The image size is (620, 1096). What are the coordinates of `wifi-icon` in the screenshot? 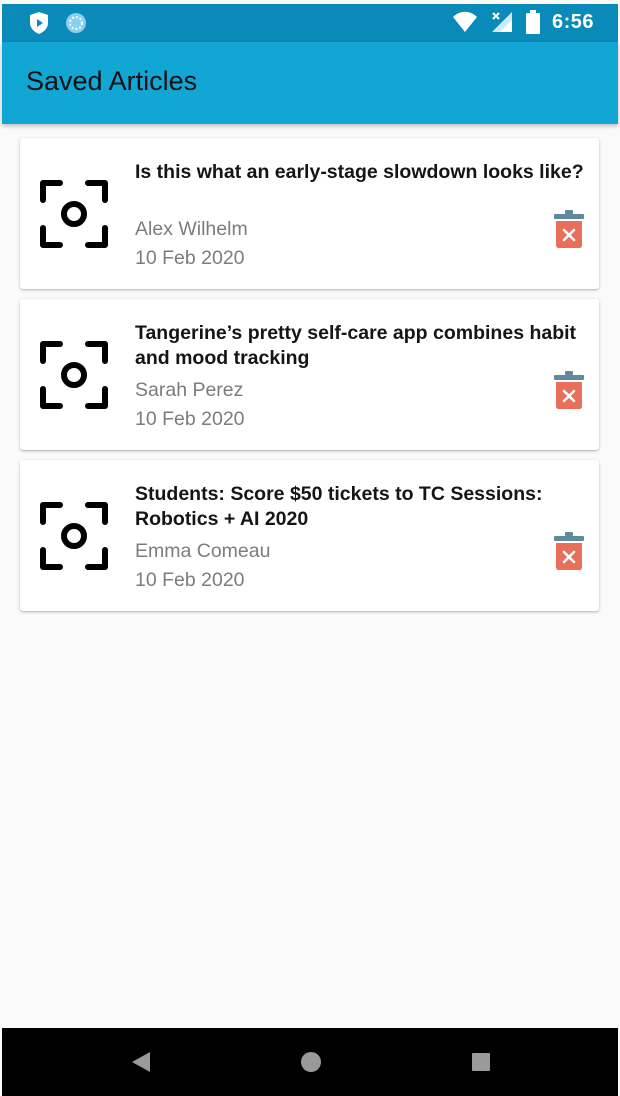 It's located at (464, 21).